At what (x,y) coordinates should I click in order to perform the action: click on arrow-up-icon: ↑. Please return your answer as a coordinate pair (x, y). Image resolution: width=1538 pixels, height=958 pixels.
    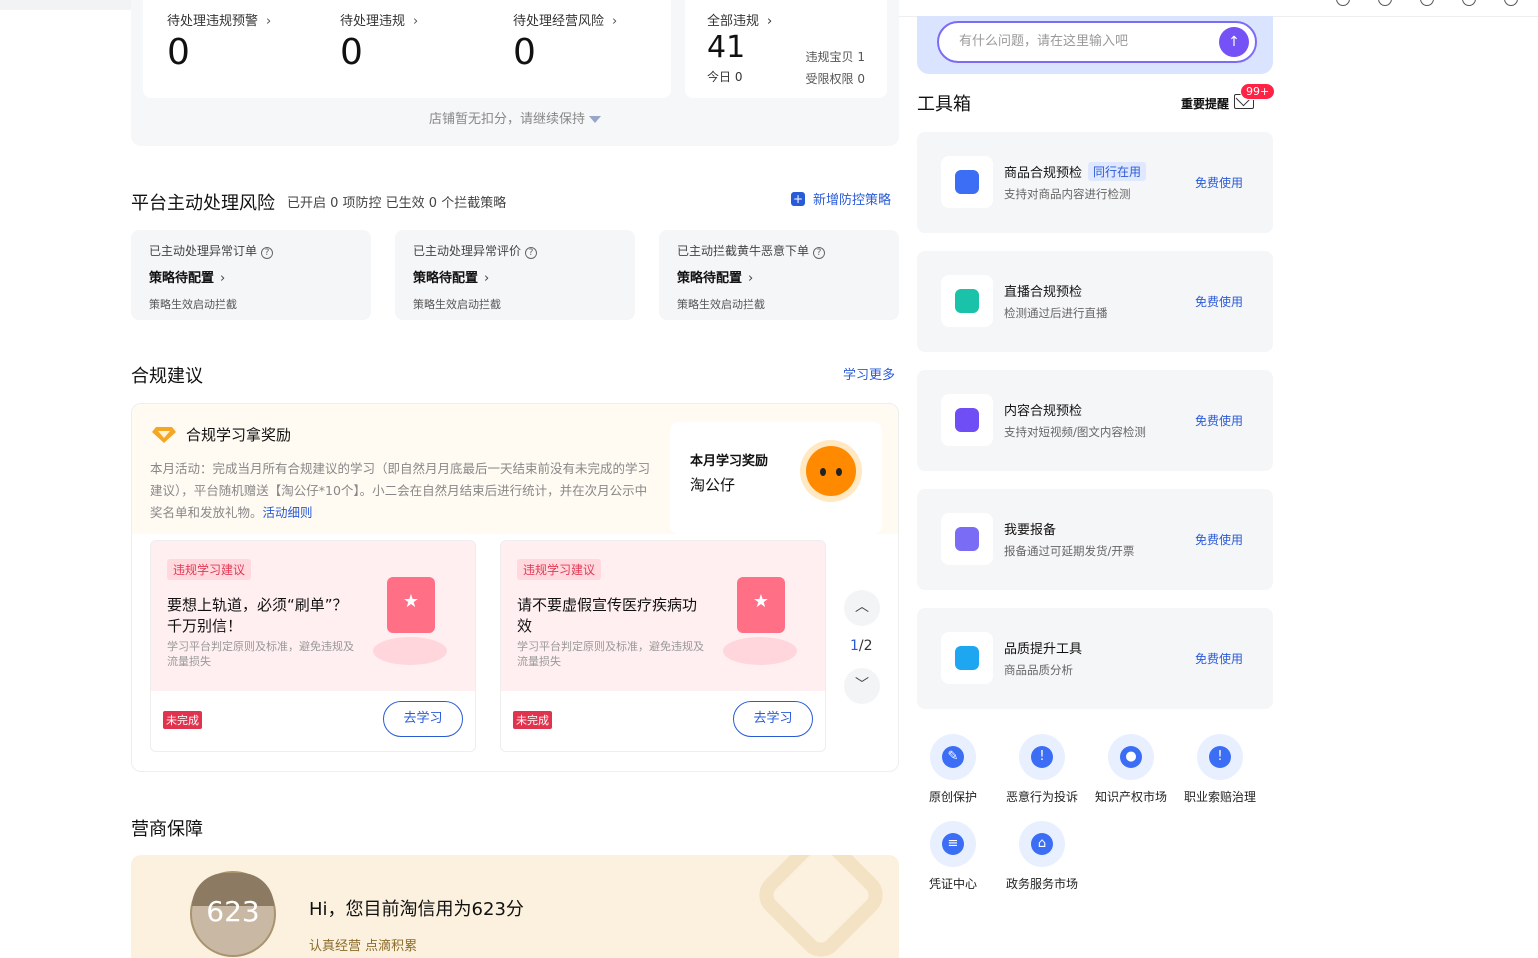
    Looking at the image, I should click on (1234, 42).